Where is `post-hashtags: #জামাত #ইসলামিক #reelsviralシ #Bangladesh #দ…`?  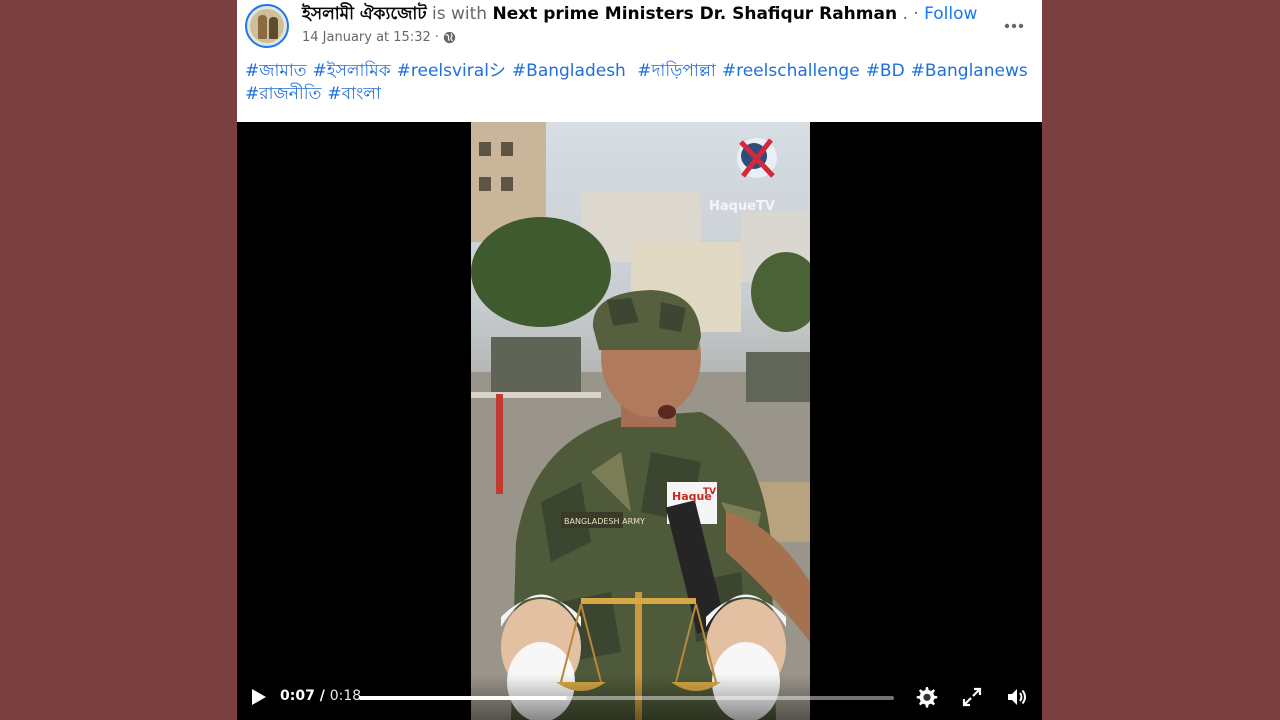
post-hashtags: #জামাত #ইসলামিক #reelsviralシ #Bangladesh #দ… is located at coordinates (640, 83).